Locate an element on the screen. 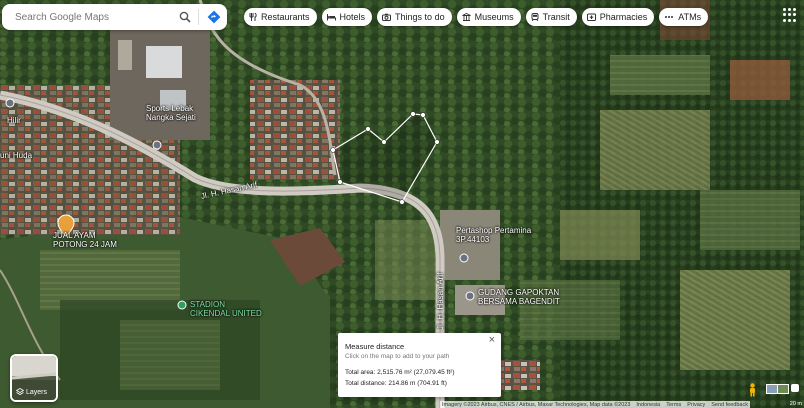 This screenshot has height=408, width=804. atm-icon is located at coordinates (669, 17).